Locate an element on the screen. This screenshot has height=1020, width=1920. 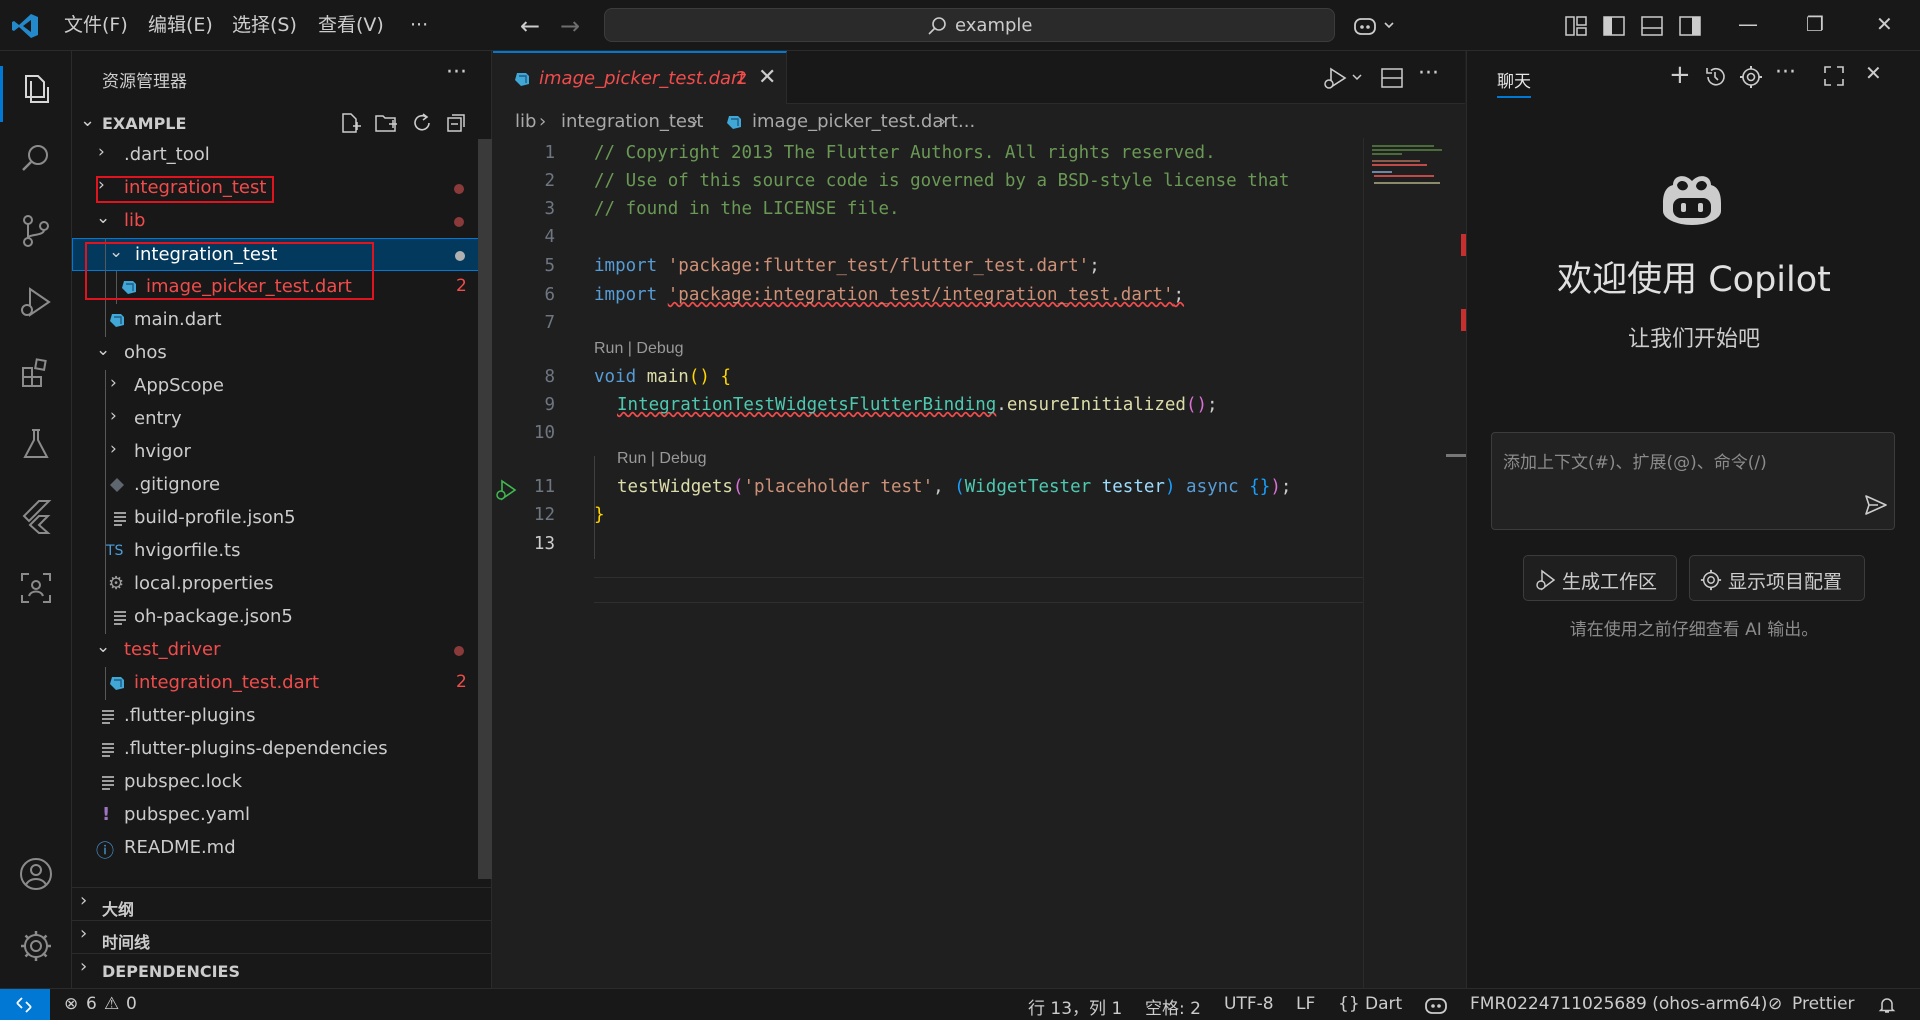
toggle-secondary-sidebar-icon is located at coordinates (1690, 26).